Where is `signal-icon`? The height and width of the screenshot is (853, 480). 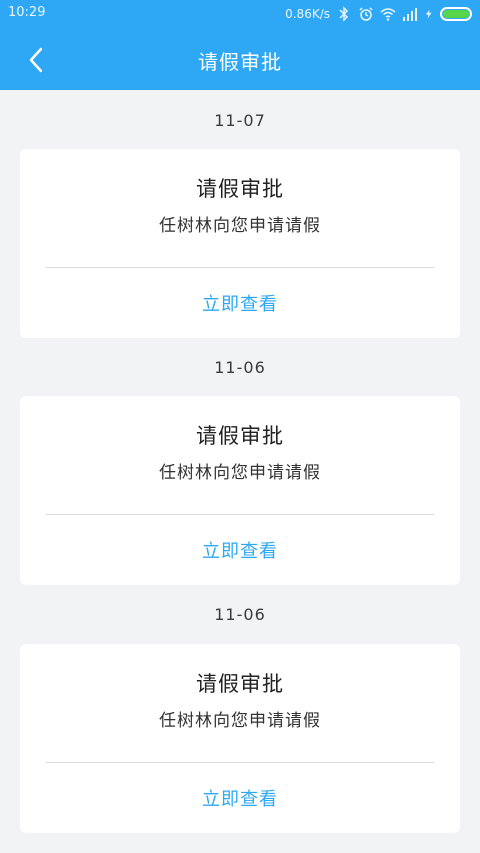 signal-icon is located at coordinates (410, 14).